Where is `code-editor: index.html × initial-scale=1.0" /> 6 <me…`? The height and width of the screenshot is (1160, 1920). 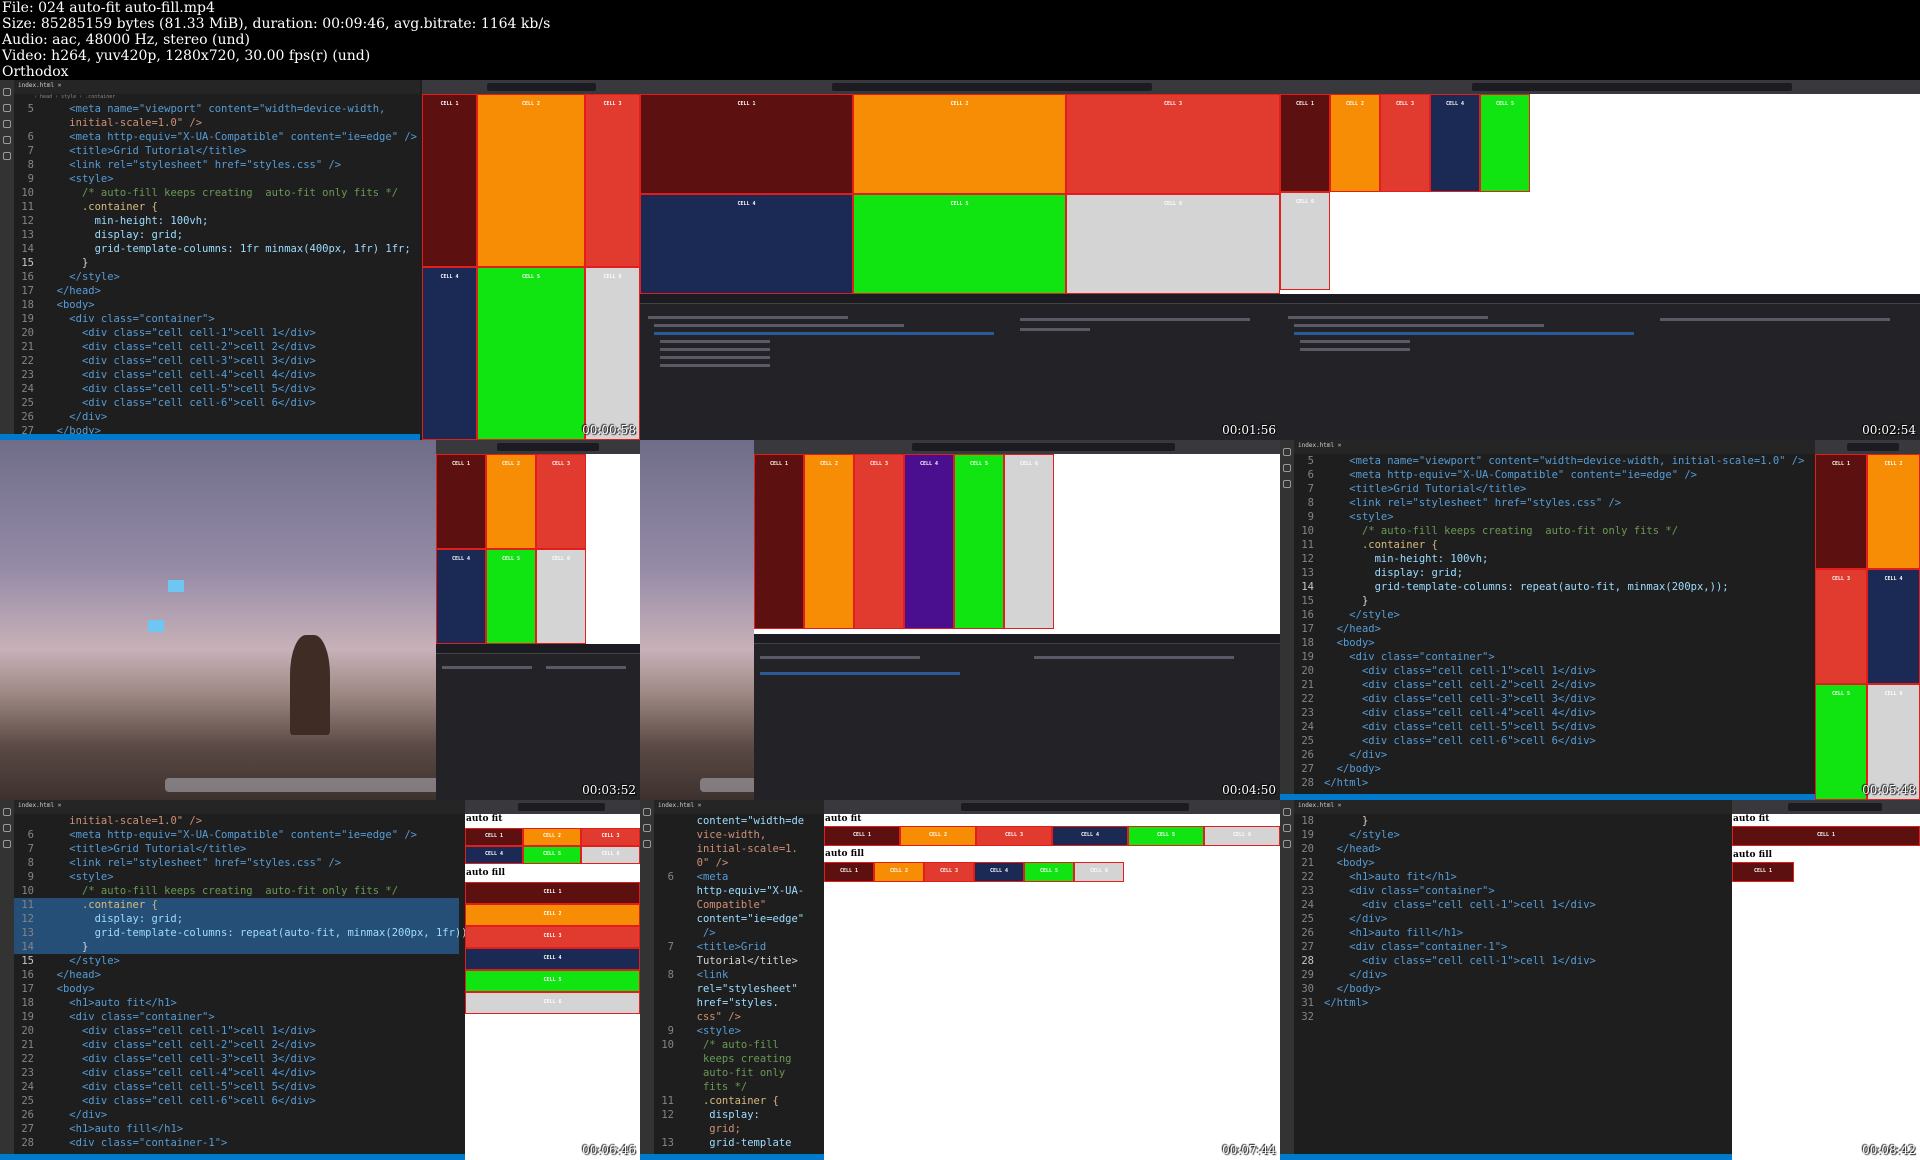
code-editor: index.html × initial-scale=1.0" /> 6 <me… is located at coordinates (232, 980).